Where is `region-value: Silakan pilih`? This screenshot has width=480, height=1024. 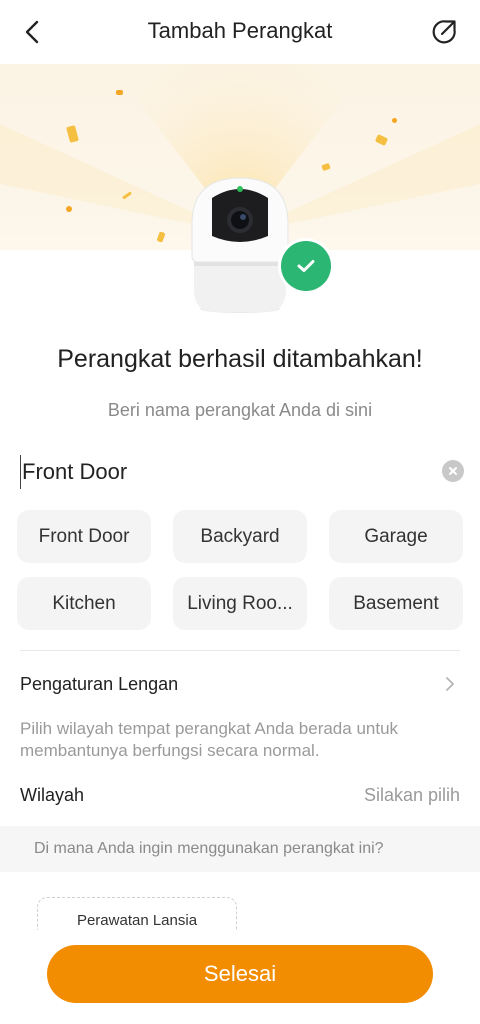 region-value: Silakan pilih is located at coordinates (411, 794).